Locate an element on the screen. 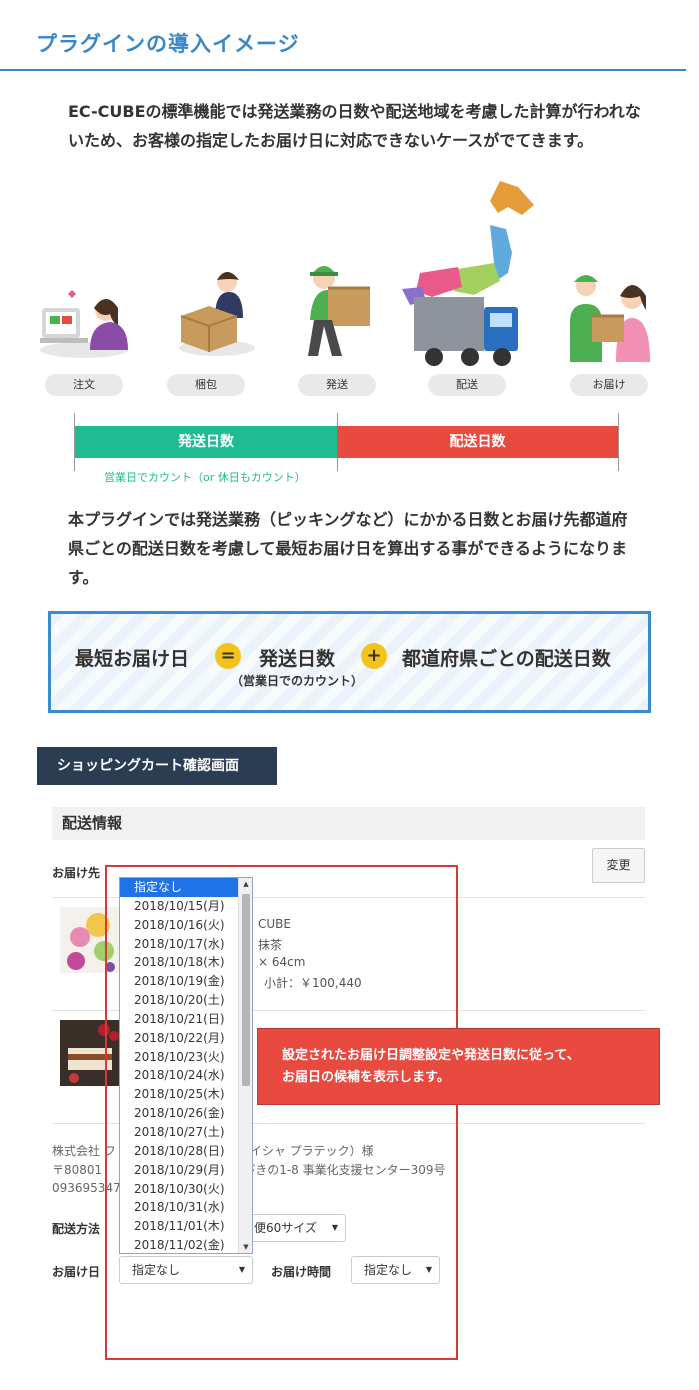 This screenshot has height=1390, width=699. customer-ordering-illustration is located at coordinates (84, 324).